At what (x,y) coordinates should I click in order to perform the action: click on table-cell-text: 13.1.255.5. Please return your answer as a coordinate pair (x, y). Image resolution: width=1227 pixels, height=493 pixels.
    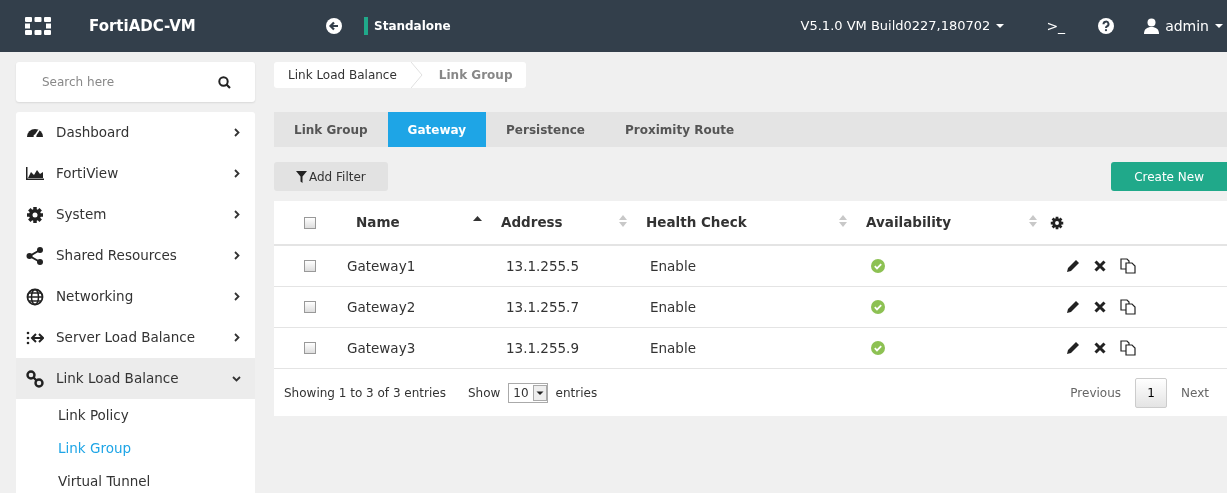
    Looking at the image, I should click on (542, 266).